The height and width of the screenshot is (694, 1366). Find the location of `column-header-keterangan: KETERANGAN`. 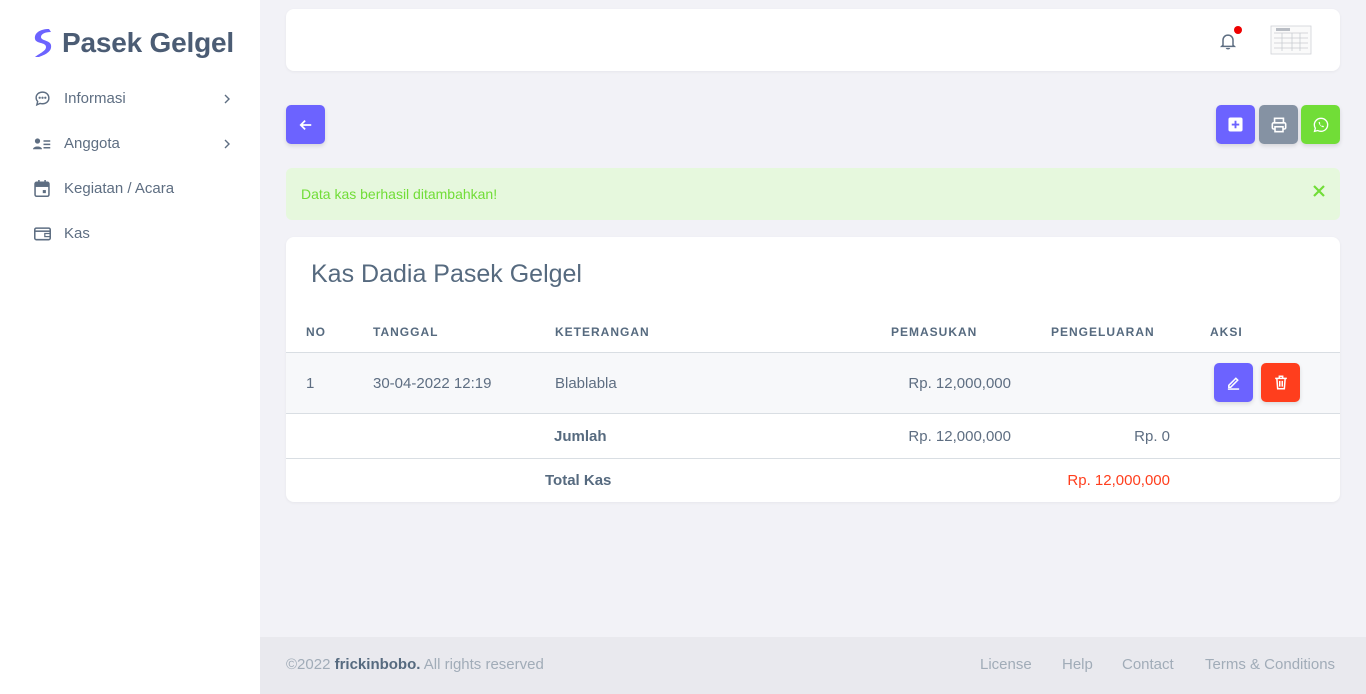

column-header-keterangan: KETERANGAN is located at coordinates (602, 332).